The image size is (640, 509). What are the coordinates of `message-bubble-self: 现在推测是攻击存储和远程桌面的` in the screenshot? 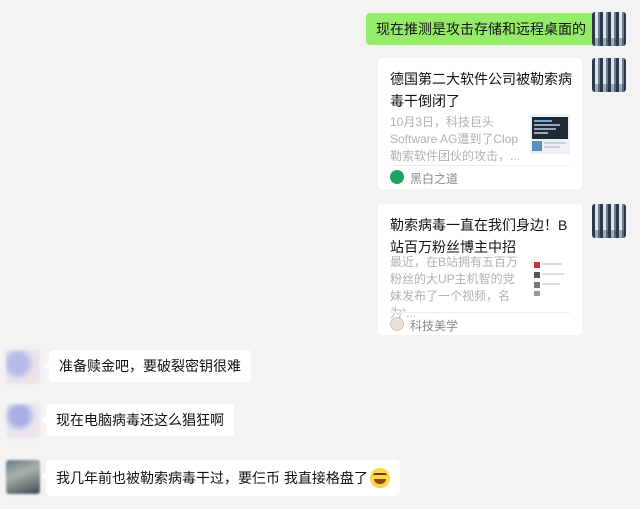 It's located at (483, 29).